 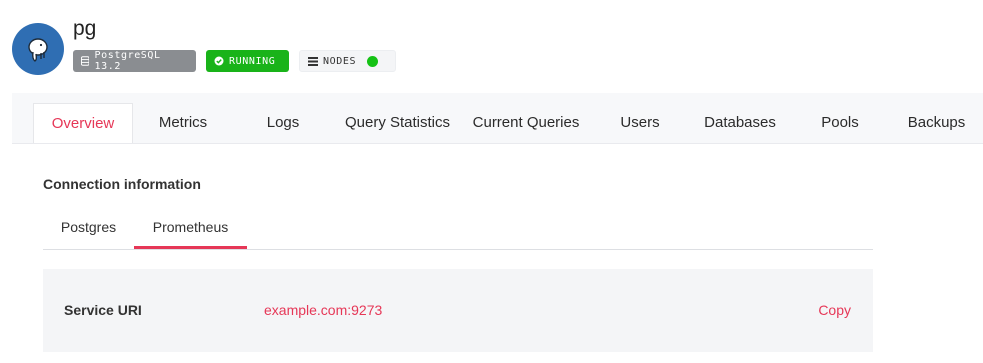 What do you see at coordinates (127, 61) in the screenshot?
I see `version-label: PostgreSQL 13.2` at bounding box center [127, 61].